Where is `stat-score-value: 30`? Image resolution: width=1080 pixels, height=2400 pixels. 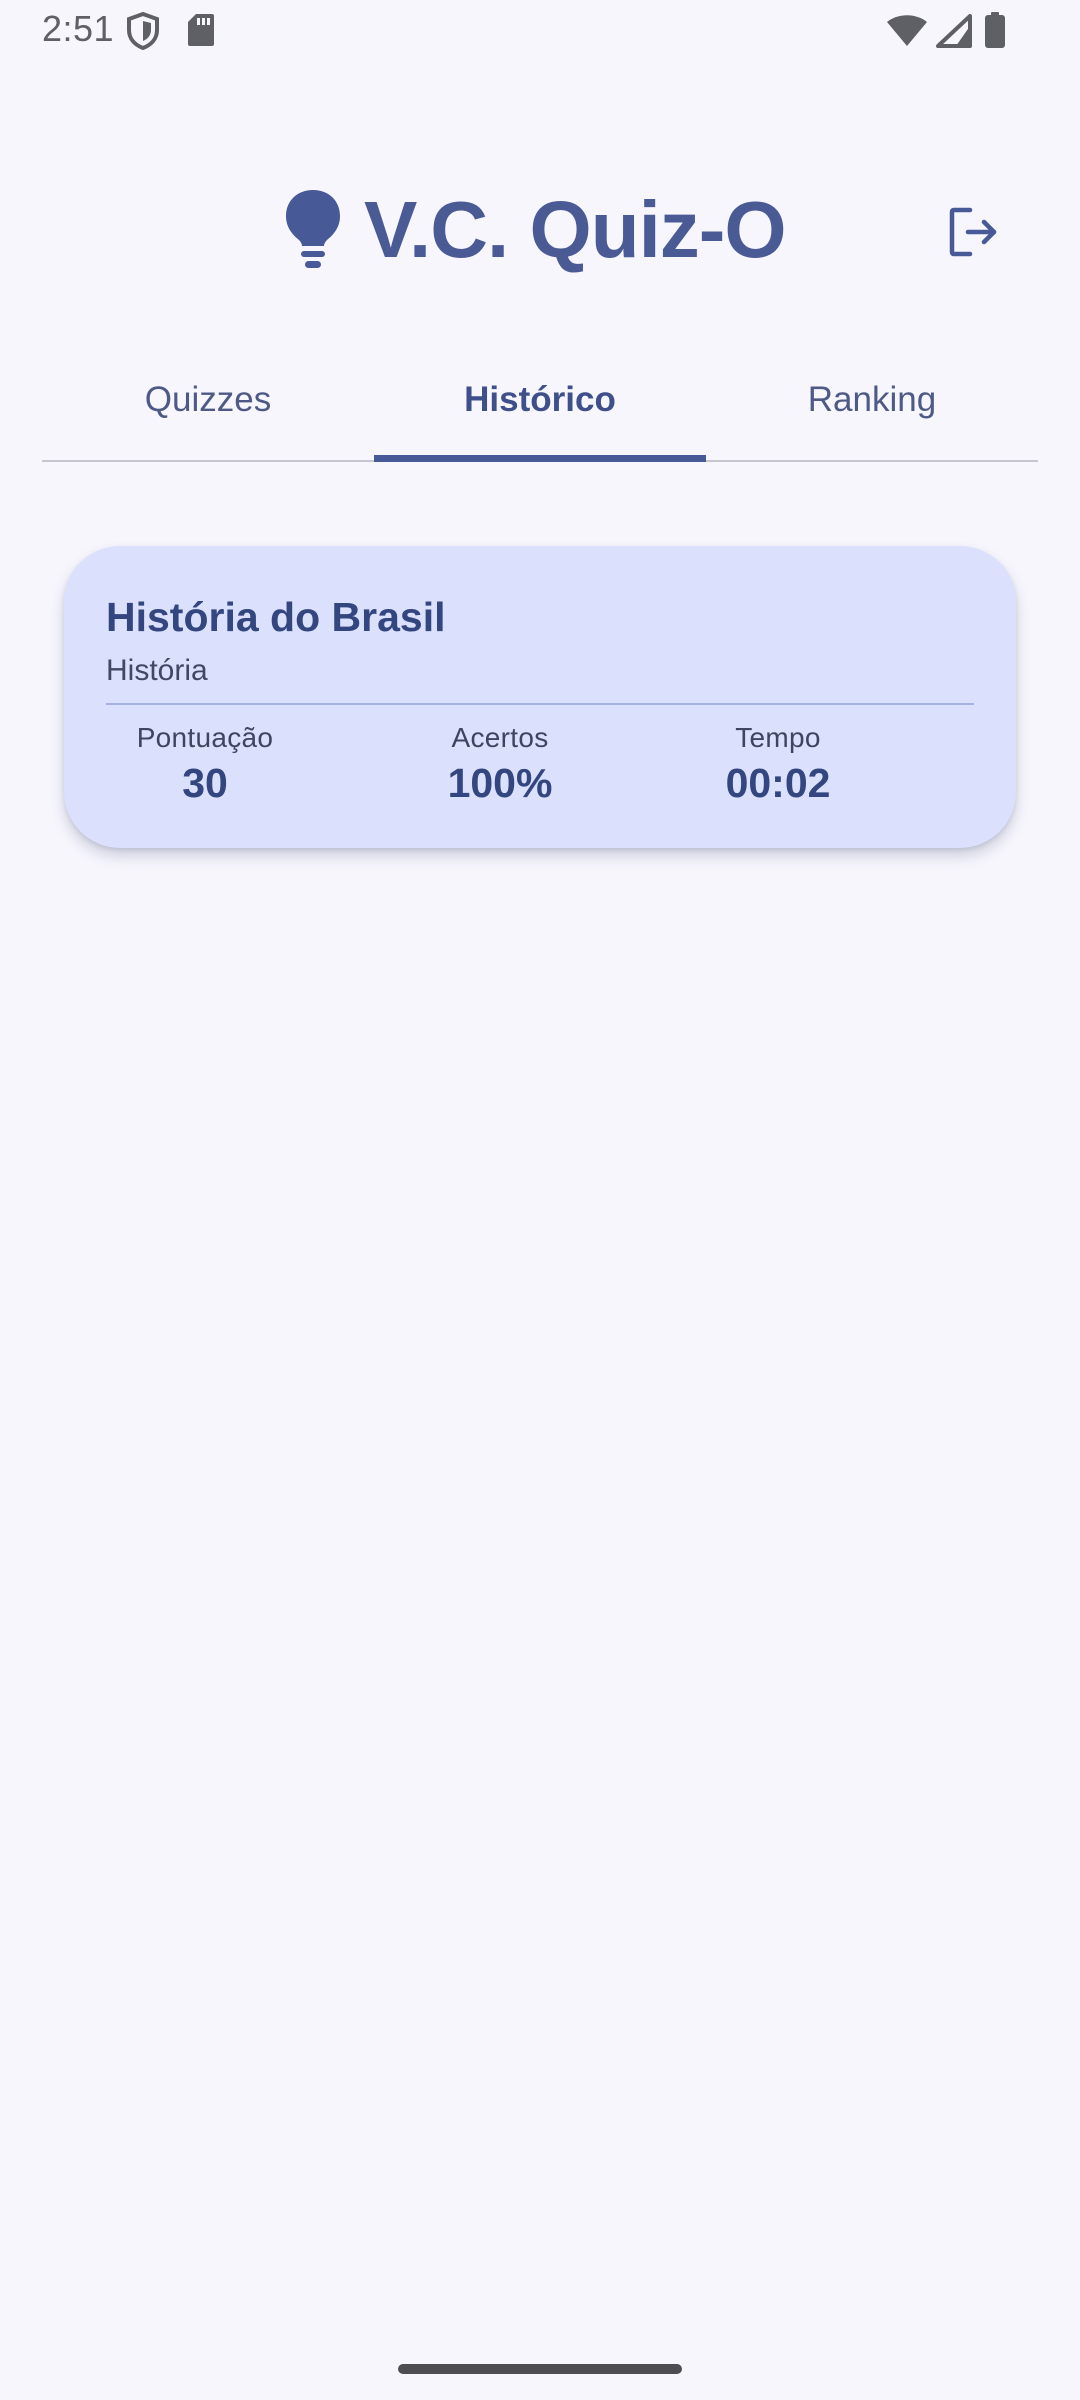
stat-score-value: 30 is located at coordinates (205, 783).